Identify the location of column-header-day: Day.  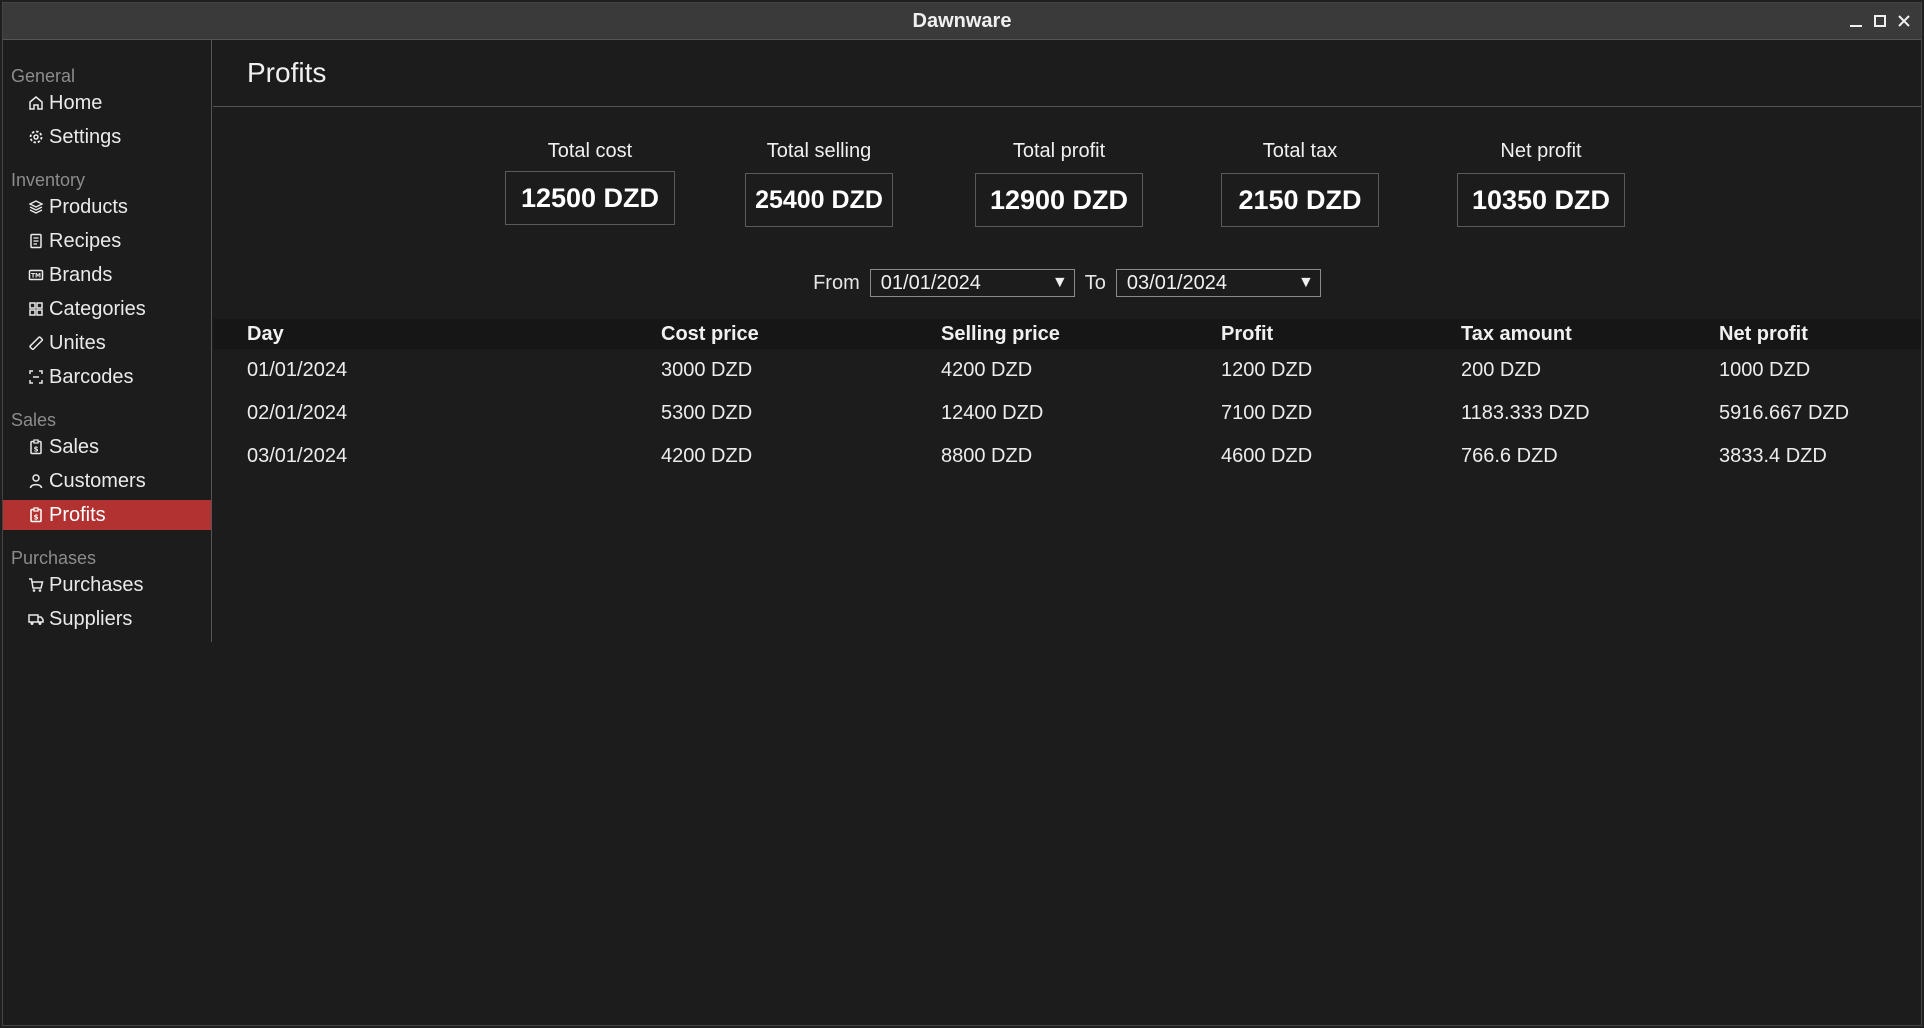
(437, 334).